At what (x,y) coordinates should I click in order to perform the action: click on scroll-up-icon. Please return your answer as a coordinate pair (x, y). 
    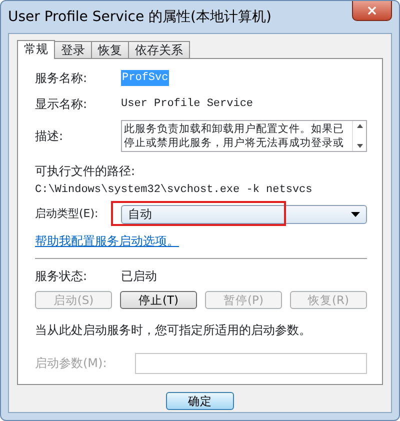
    Looking at the image, I should click on (359, 126).